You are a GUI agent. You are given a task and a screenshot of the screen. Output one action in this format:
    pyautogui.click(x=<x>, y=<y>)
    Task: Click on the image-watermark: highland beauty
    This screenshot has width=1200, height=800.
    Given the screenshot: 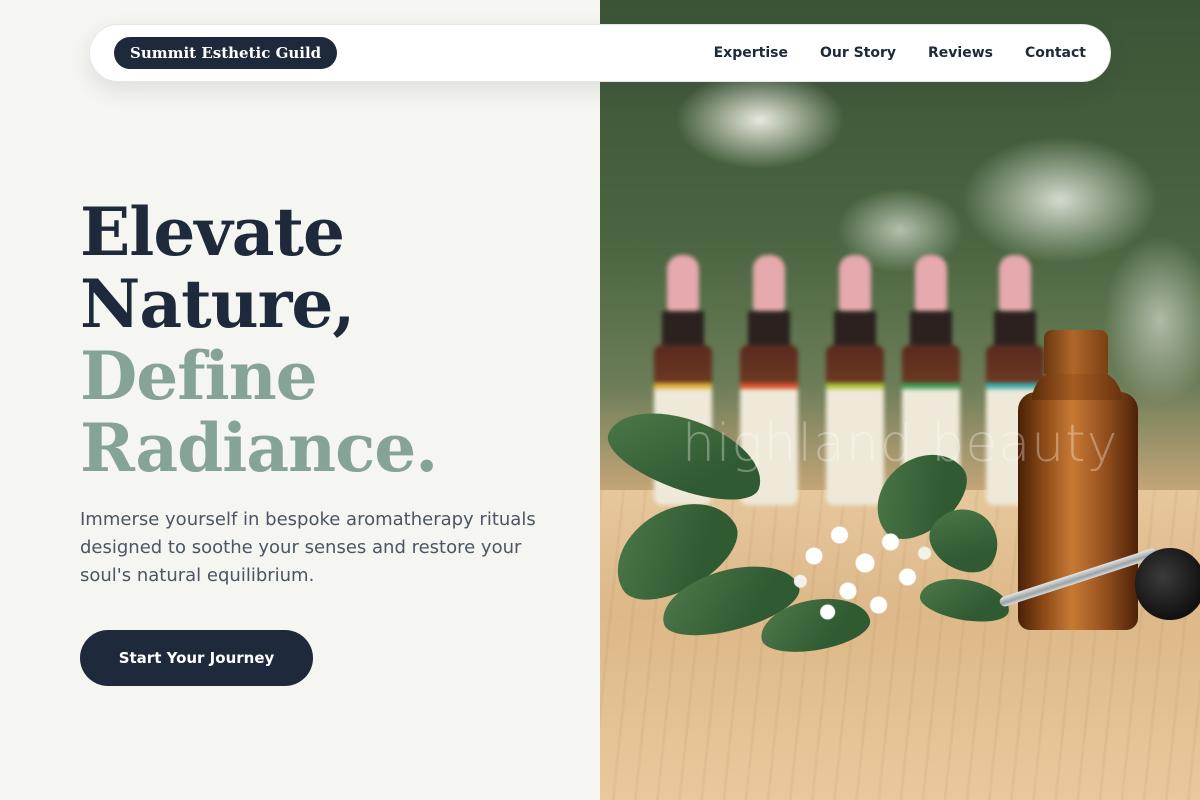 What is the action you would take?
    pyautogui.click(x=900, y=444)
    